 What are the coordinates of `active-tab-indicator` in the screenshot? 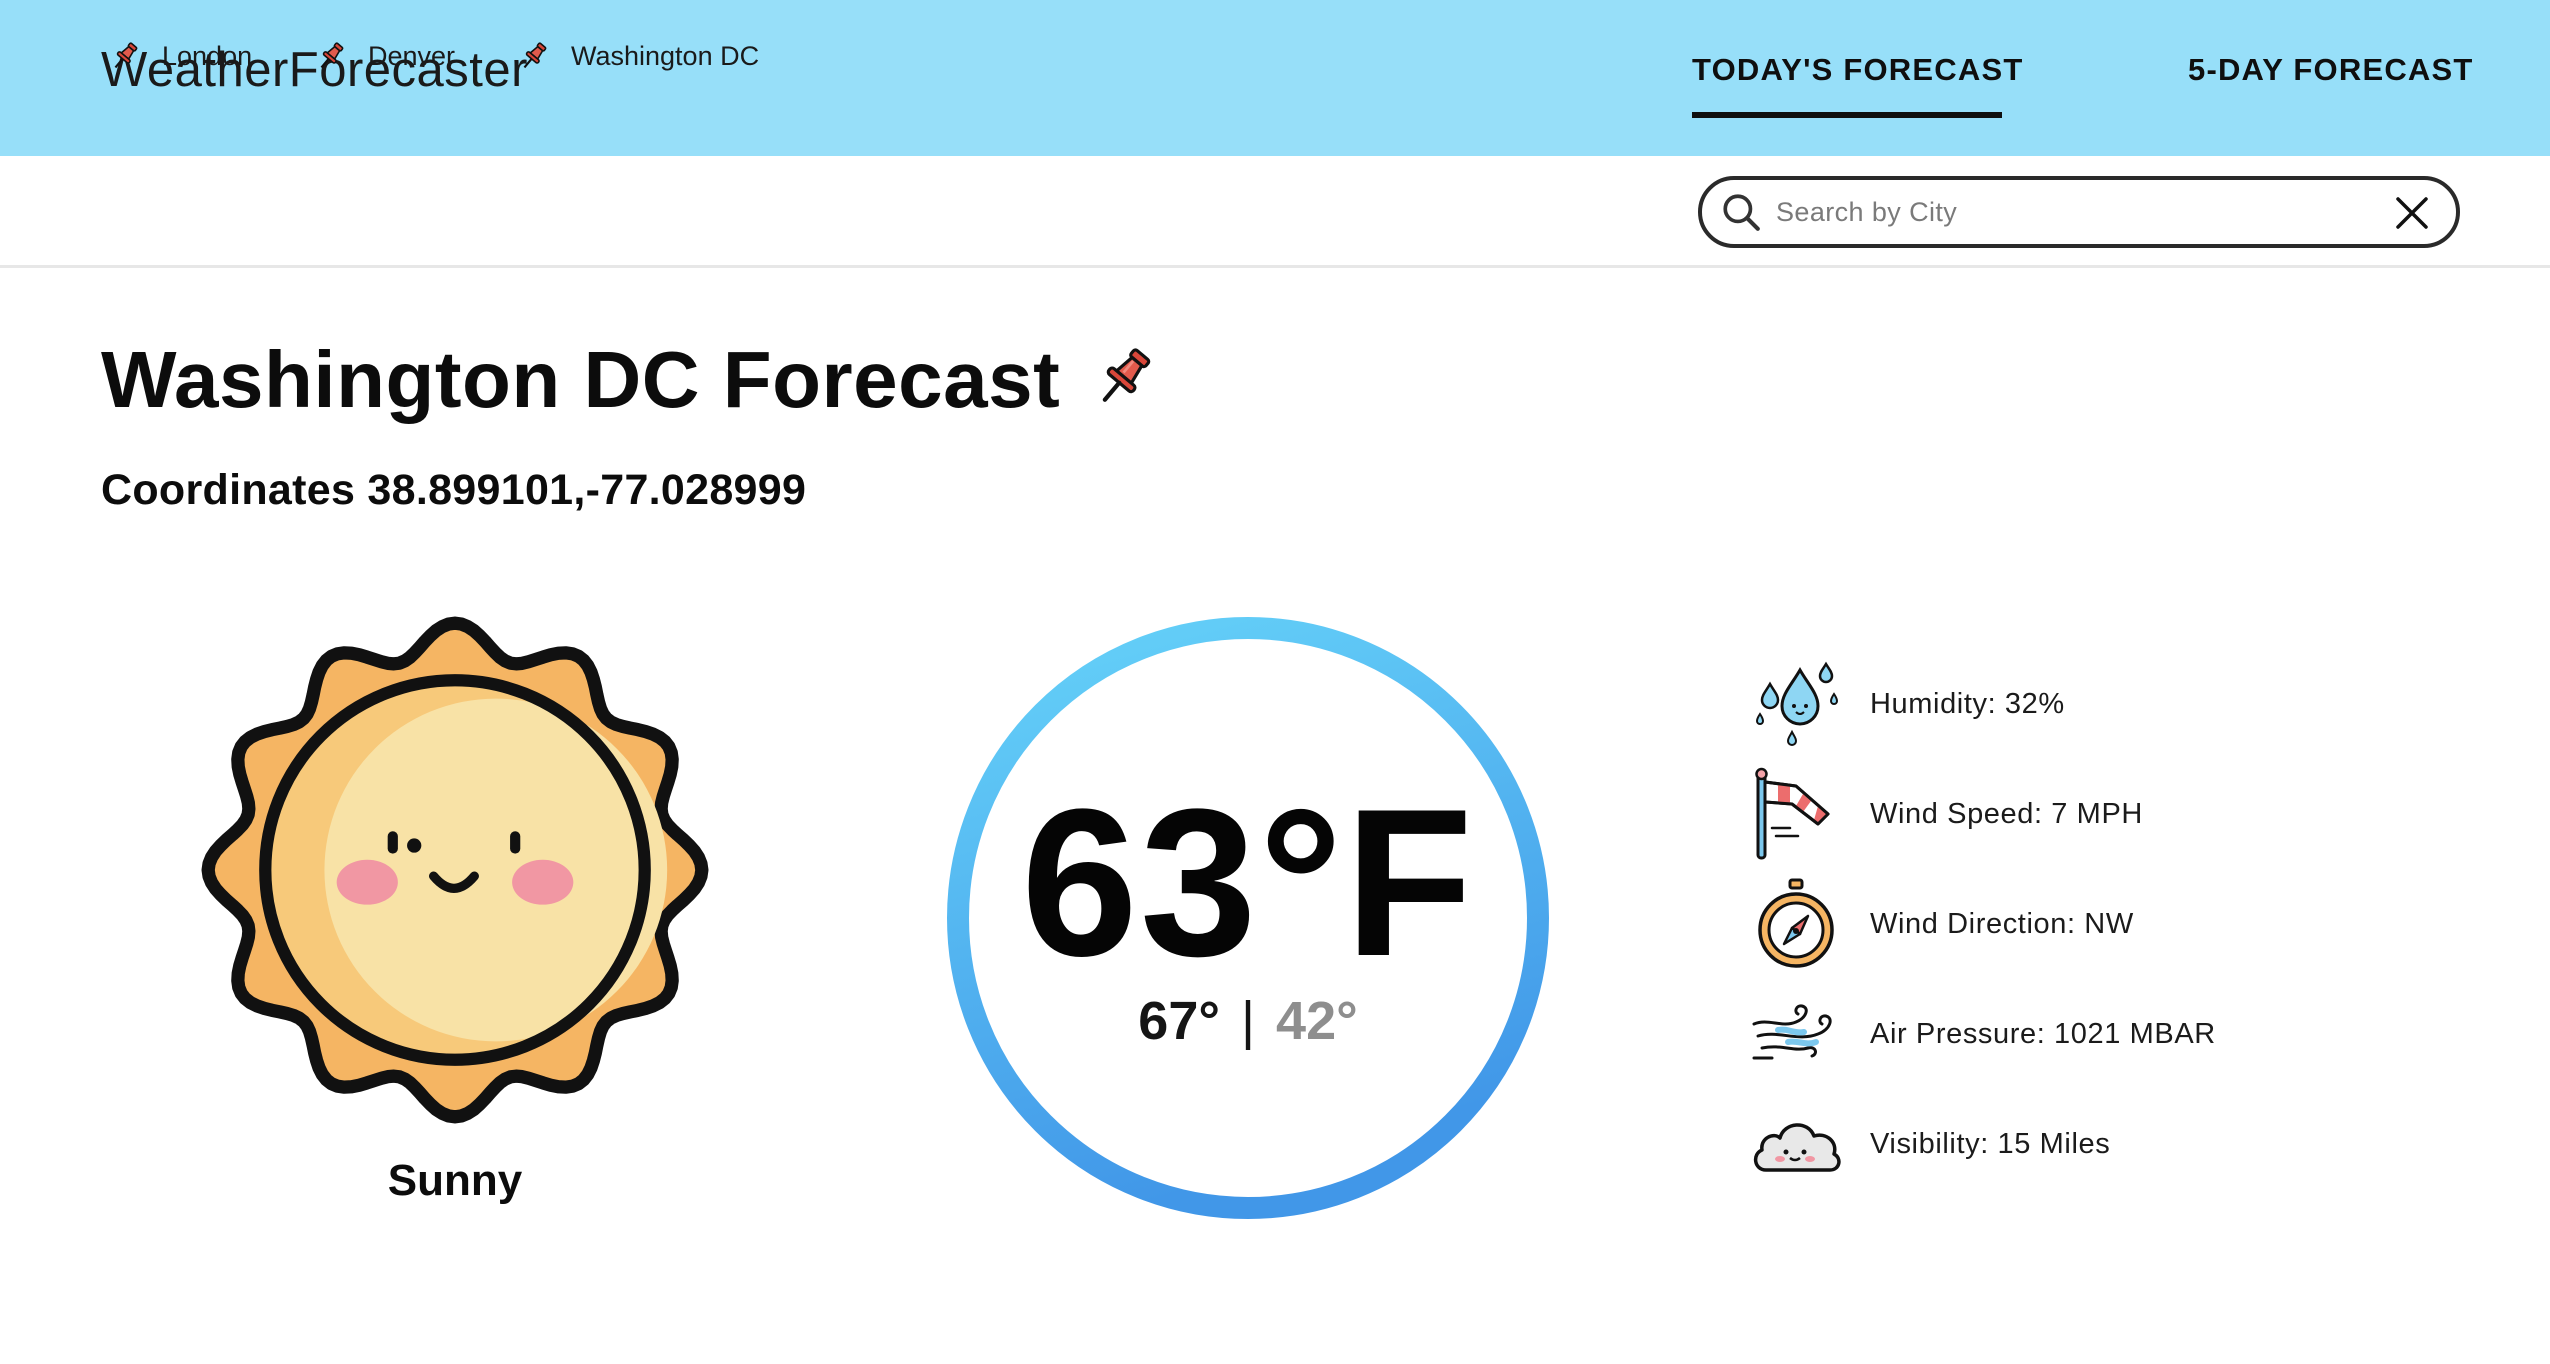 It's located at (1847, 115).